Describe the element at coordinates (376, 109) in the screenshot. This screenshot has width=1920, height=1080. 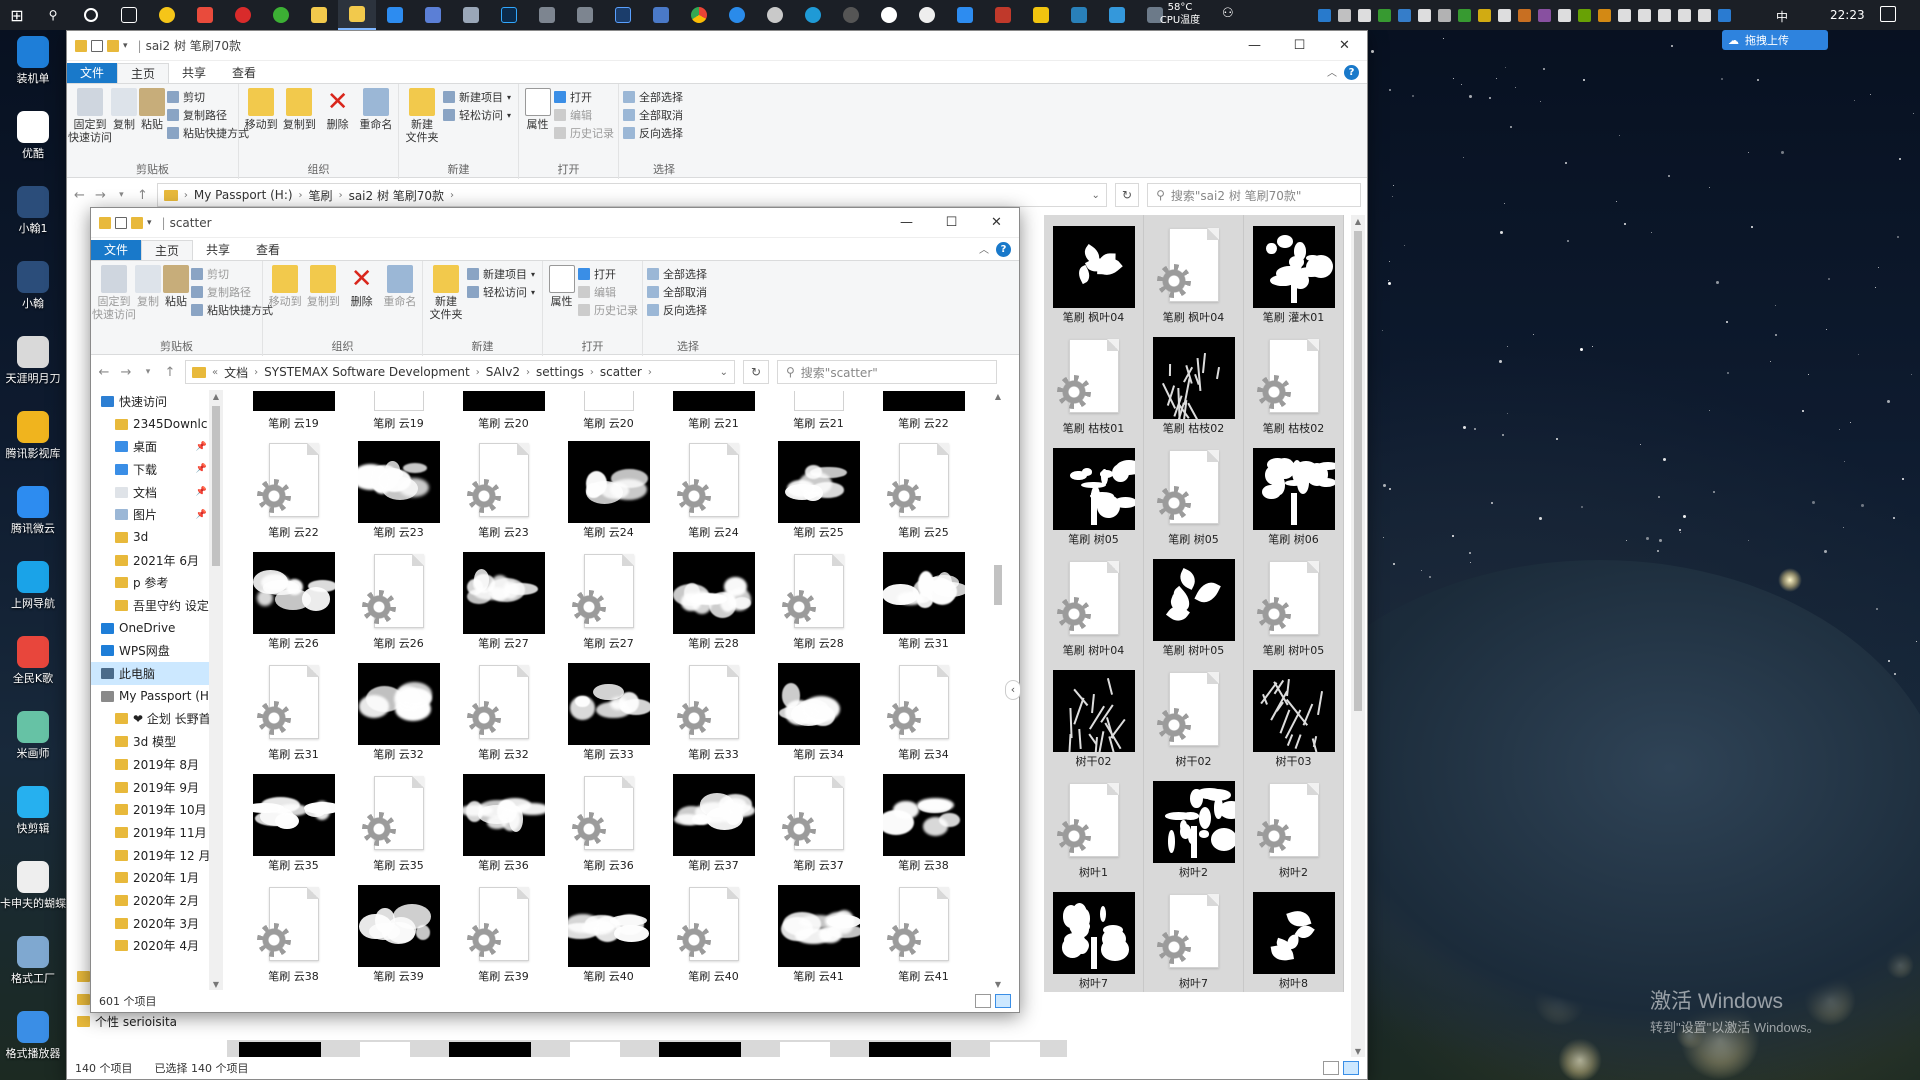
I see `rename-button: 重命名` at that location.